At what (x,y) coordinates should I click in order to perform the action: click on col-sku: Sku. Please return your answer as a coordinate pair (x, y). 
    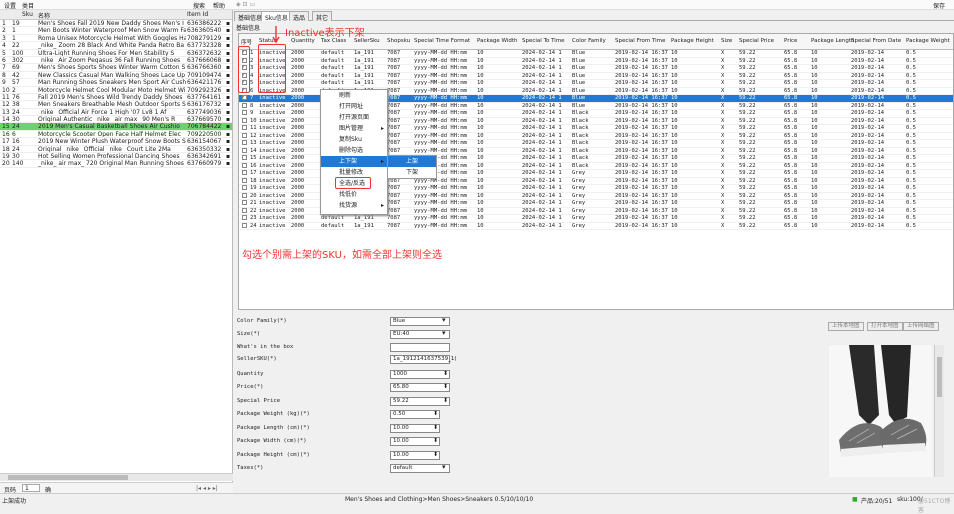
    Looking at the image, I should click on (27, 14).